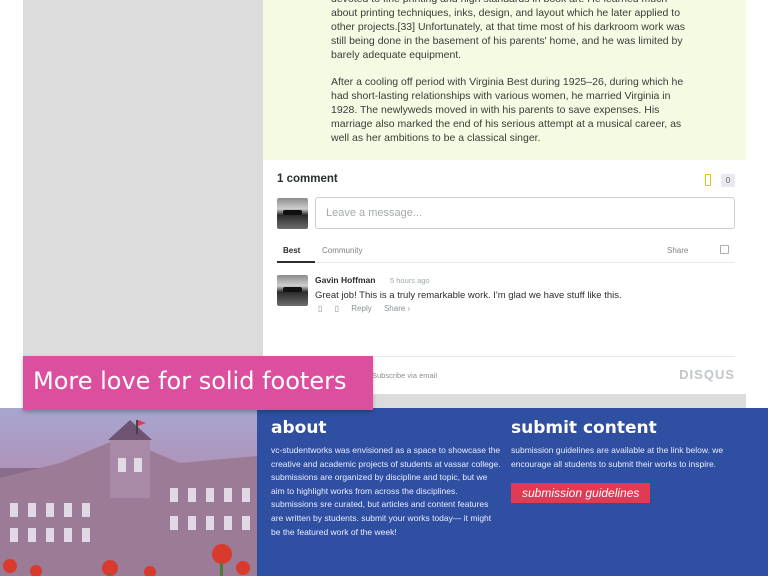  I want to click on comment-count: 1 comment, so click(307, 179).